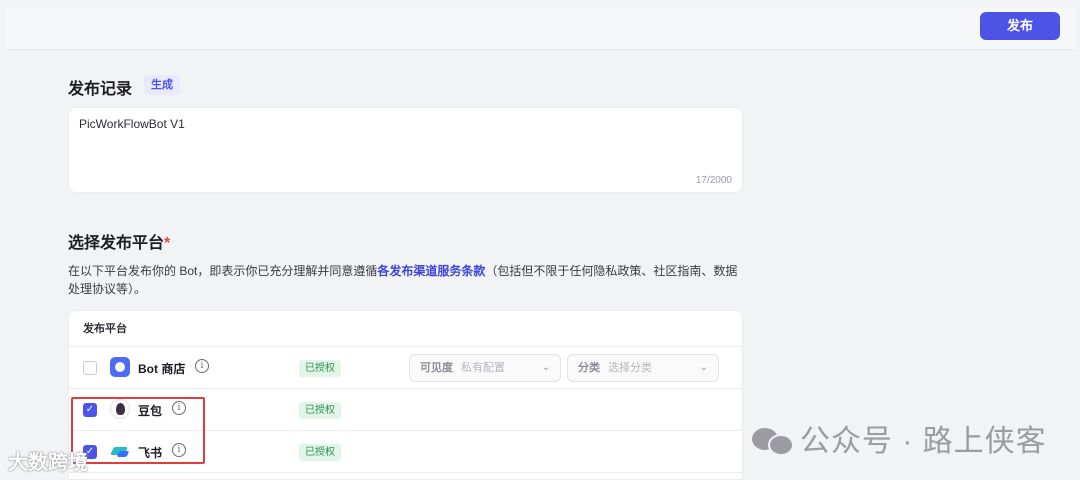  I want to click on select-platform-label: 选择发布平台, so click(116, 243).